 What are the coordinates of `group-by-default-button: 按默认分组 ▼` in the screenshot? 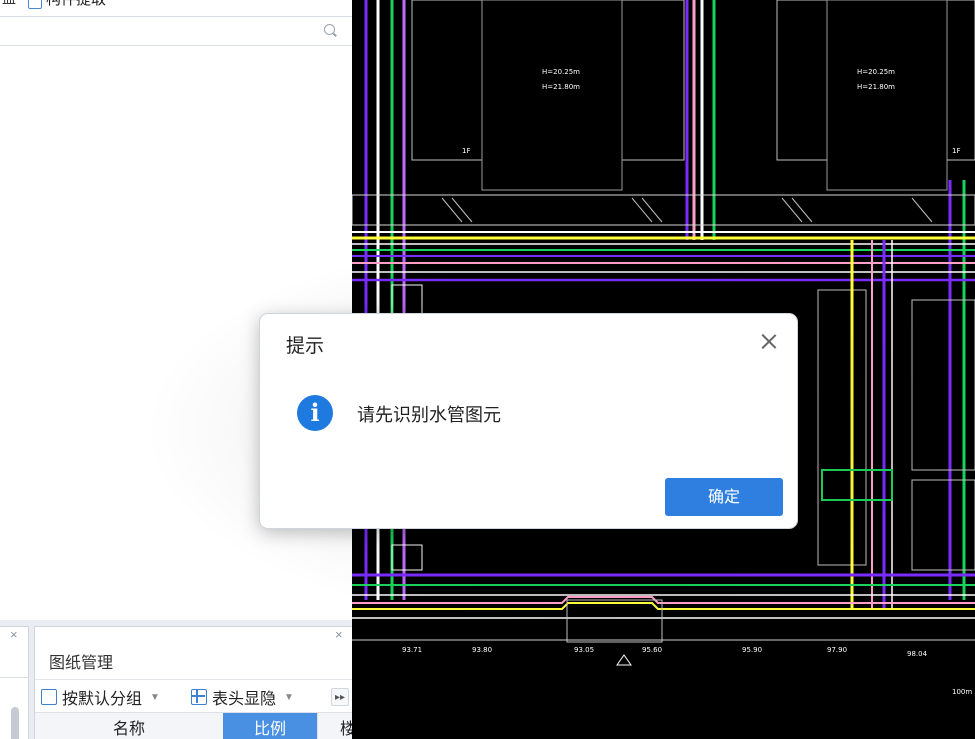 It's located at (100, 697).